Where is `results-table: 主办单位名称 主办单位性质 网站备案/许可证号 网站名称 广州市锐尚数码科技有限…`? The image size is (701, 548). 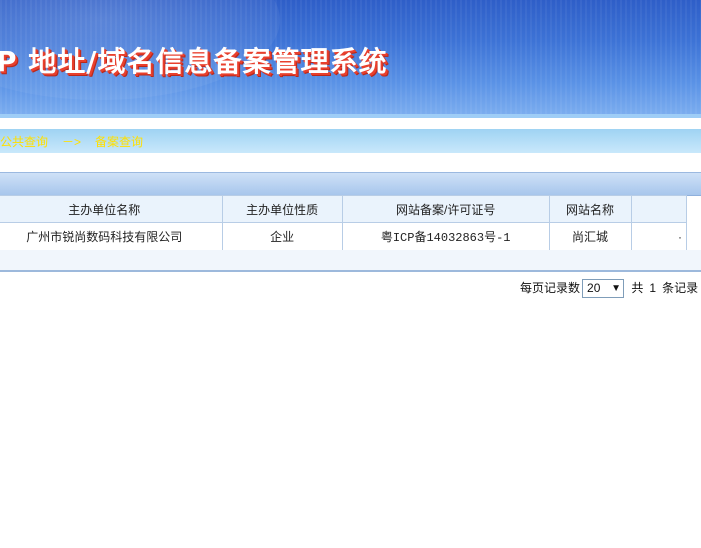 results-table: 主办单位名称 主办单位性质 网站备案/许可证号 网站名称 广州市锐尚数码科技有限… is located at coordinates (344, 223).